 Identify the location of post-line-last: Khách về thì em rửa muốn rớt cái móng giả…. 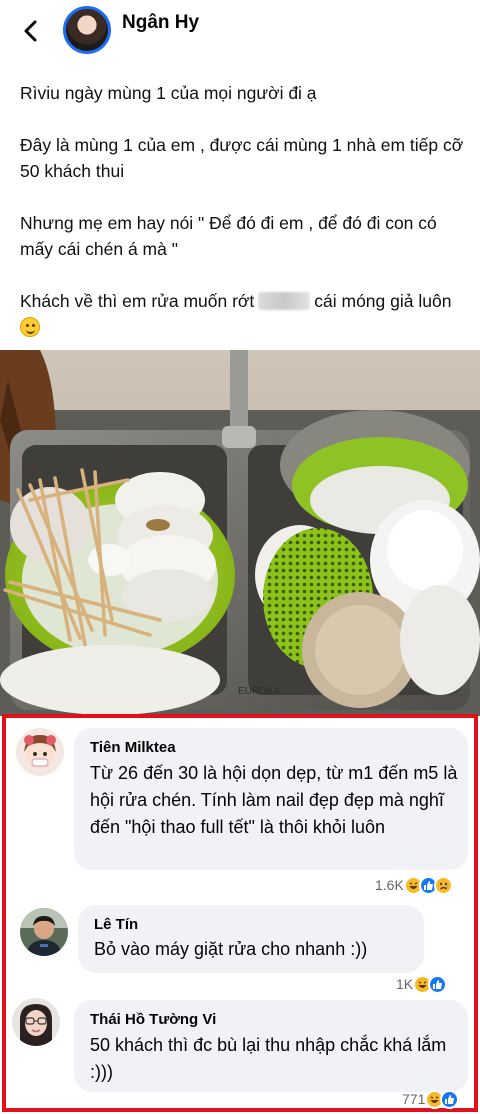
(245, 314).